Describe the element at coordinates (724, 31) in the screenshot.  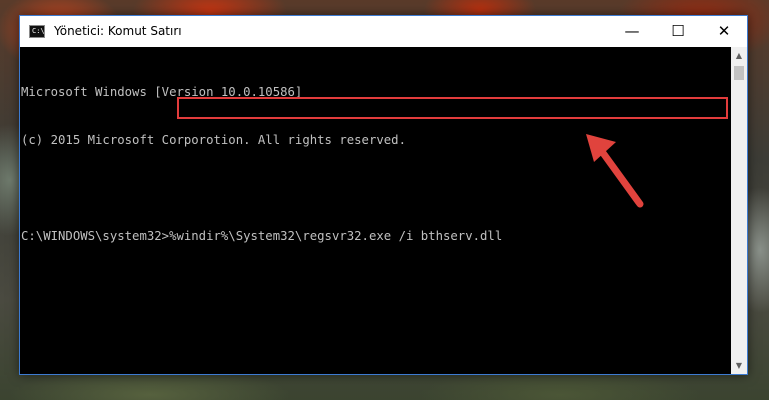
I see `close-button: ✕` at that location.